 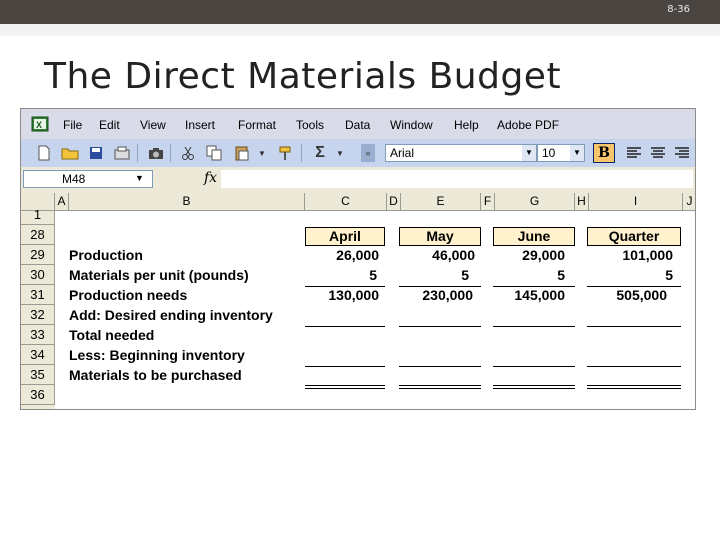 I want to click on label-materials-per-unit: Materials per unit (pounds), so click(x=159, y=275).